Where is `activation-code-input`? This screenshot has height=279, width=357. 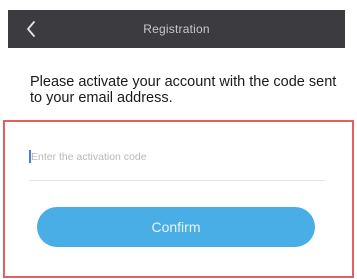 activation-code-input is located at coordinates (177, 157).